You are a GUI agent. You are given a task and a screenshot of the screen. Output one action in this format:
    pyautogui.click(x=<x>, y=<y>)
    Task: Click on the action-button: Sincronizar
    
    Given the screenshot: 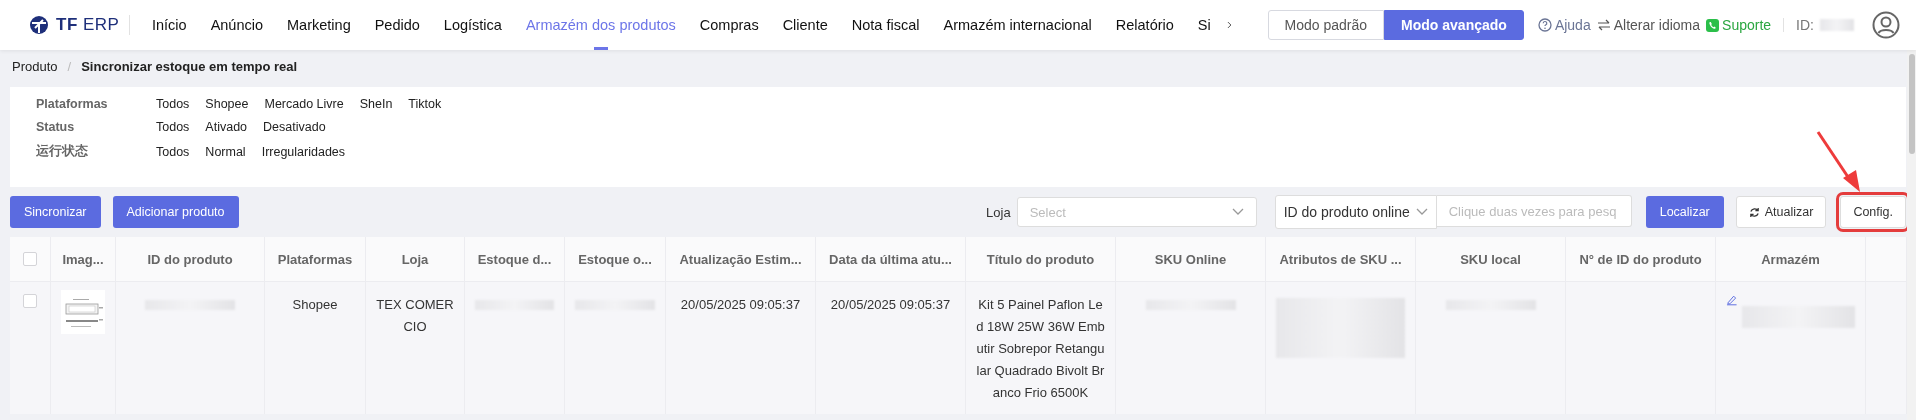 What is the action you would take?
    pyautogui.click(x=55, y=212)
    